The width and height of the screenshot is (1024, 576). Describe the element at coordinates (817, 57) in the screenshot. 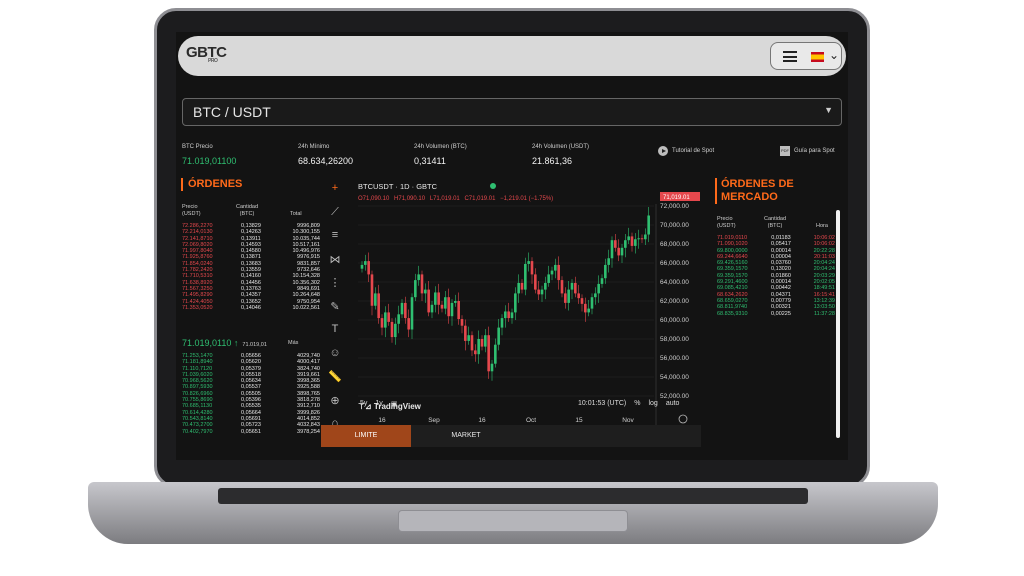

I see `spain-flag-icon` at that location.